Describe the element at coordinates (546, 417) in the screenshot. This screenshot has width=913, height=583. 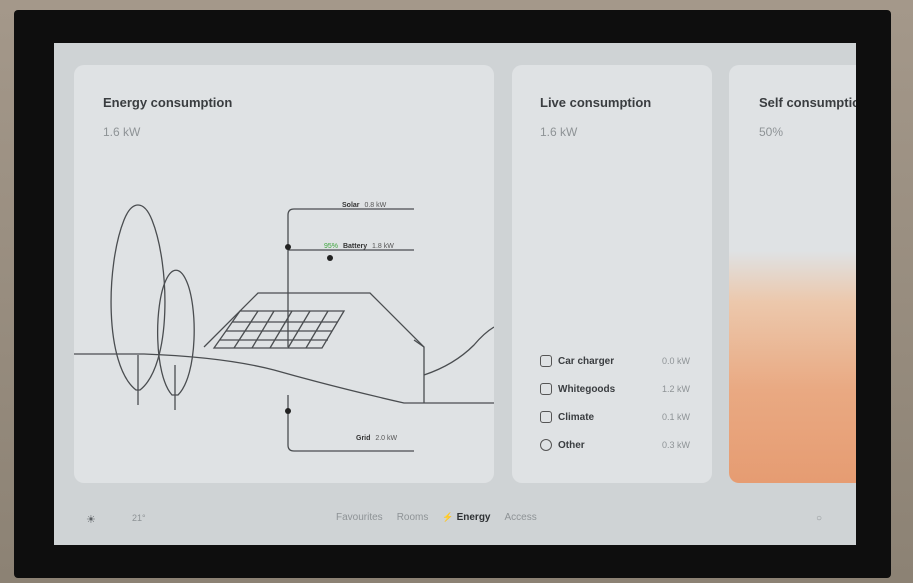
I see `climate-icon` at that location.